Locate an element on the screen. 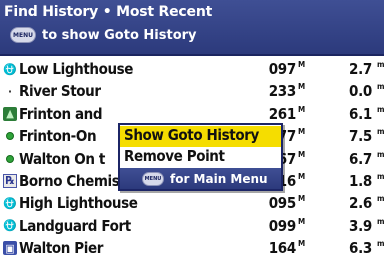 The width and height of the screenshot is (384, 260). item-bearing: 233 is located at coordinates (282, 91).